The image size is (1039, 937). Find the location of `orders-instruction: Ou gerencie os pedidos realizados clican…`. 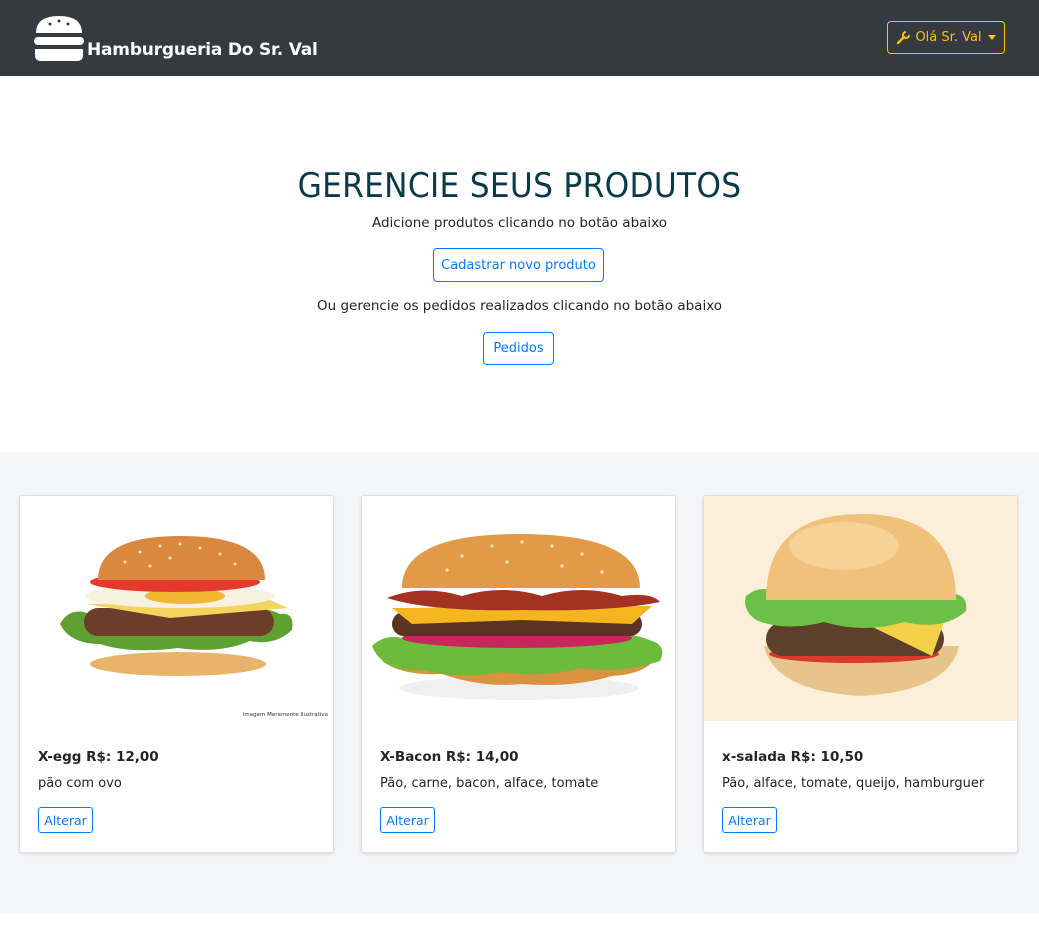

orders-instruction: Ou gerencie os pedidos realizados clican… is located at coordinates (519, 306).